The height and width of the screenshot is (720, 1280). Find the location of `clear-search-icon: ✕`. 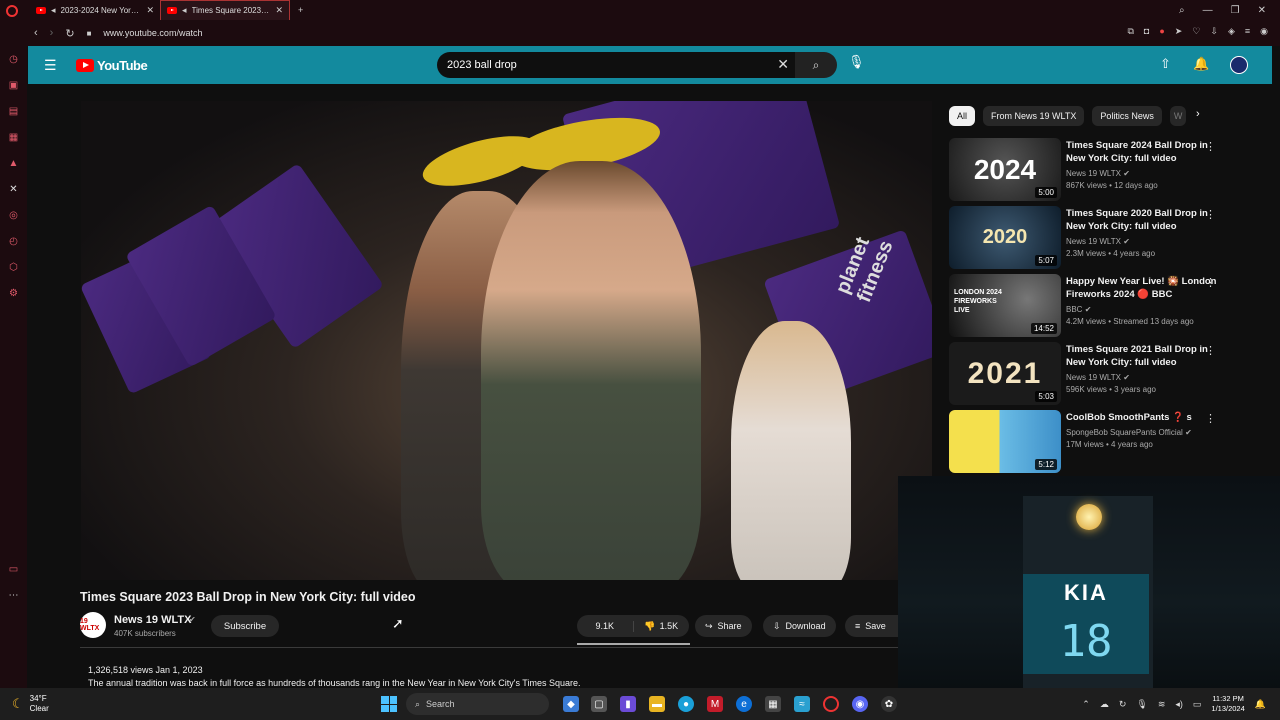

clear-search-icon: ✕ is located at coordinates (783, 64).